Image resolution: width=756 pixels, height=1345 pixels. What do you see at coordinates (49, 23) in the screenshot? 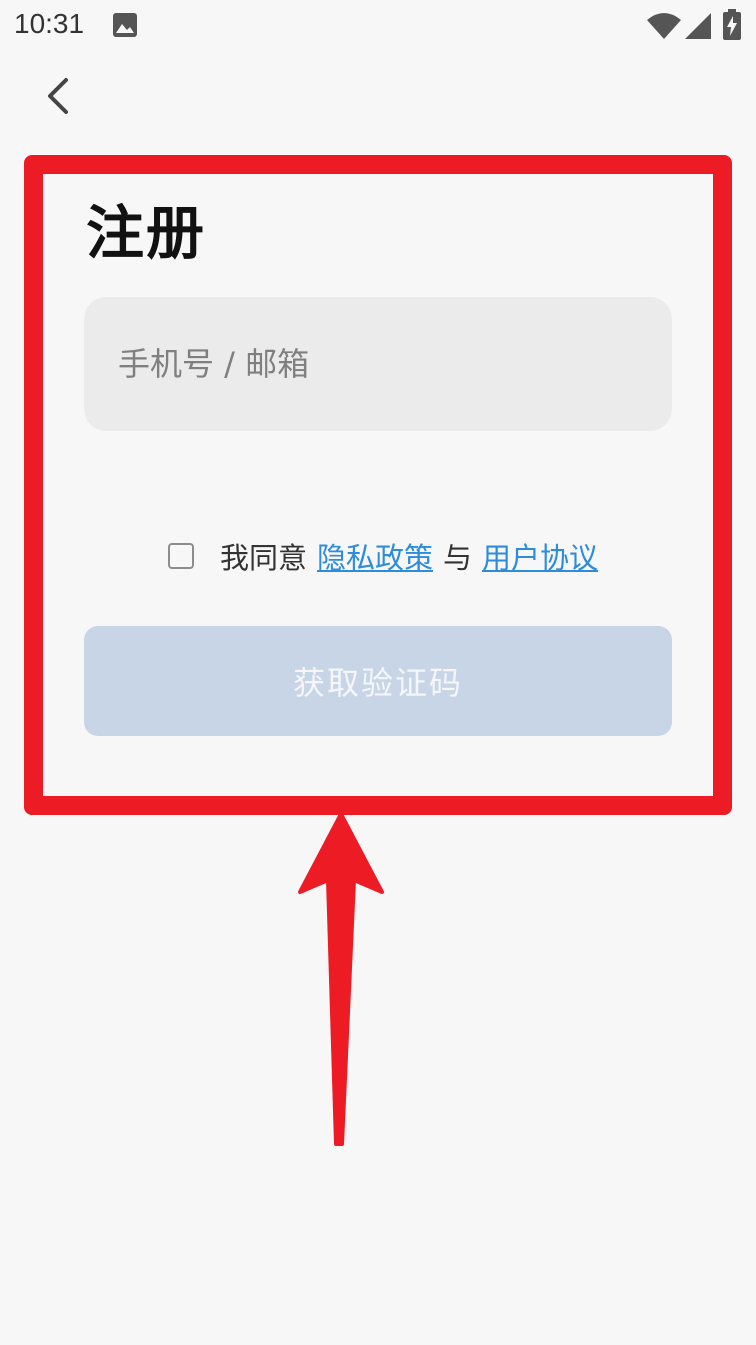
I see `status-time: 10:31` at bounding box center [49, 23].